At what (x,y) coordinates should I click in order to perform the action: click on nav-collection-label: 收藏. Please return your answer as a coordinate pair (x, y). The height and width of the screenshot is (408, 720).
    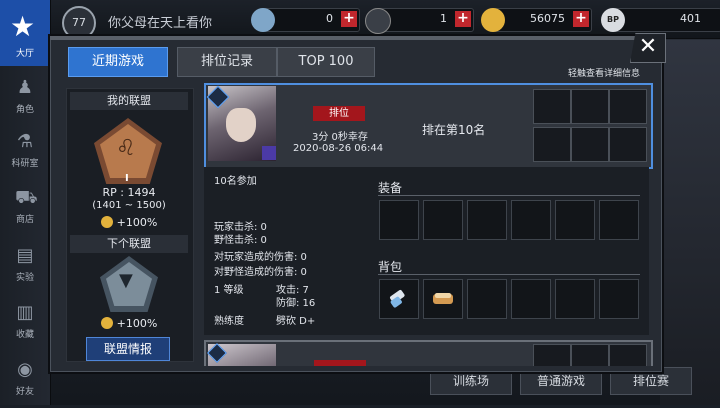
    Looking at the image, I should click on (24, 335).